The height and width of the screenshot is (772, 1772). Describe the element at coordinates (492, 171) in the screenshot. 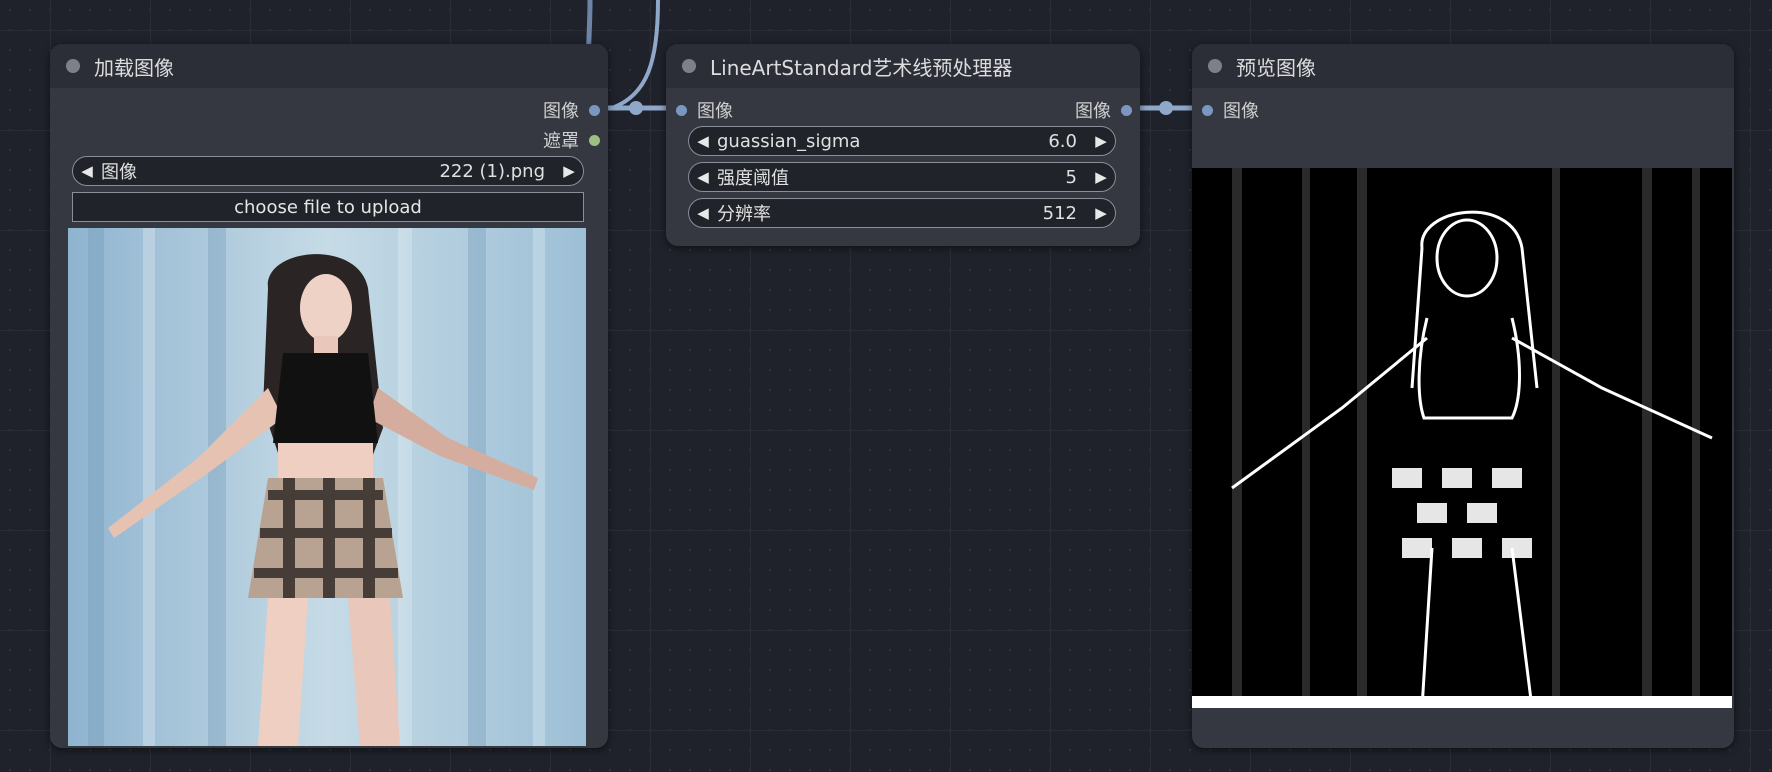

I see `widget-value: 222 (1).png` at that location.